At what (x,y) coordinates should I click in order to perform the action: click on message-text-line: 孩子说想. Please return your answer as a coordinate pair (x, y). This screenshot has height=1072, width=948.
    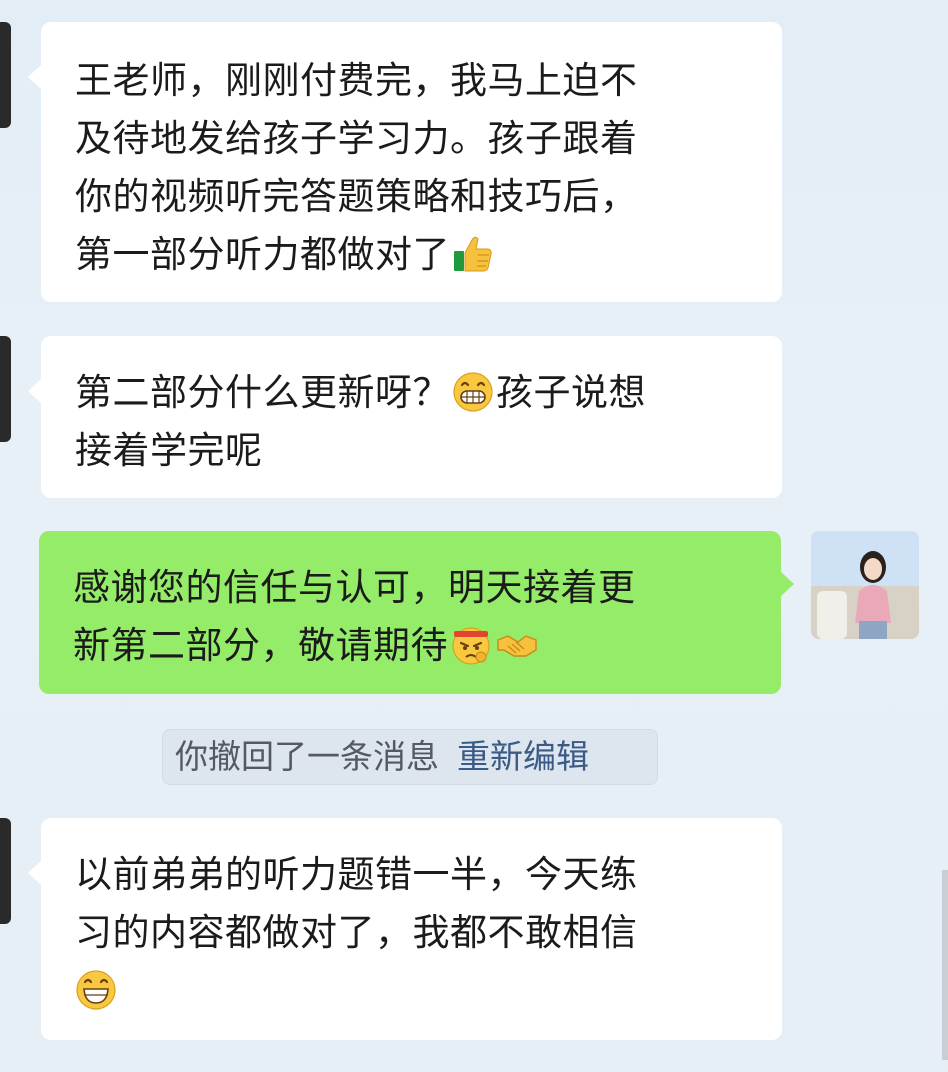
    Looking at the image, I should click on (571, 392).